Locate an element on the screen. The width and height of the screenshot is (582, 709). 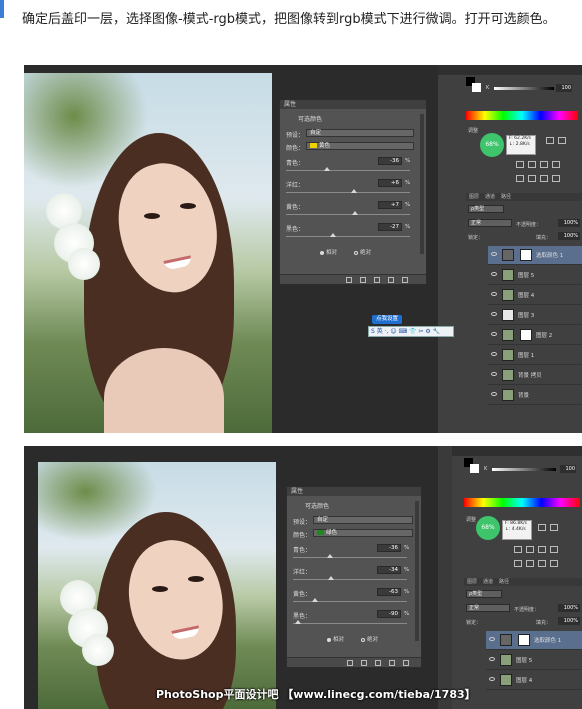
ime-toolbar: S 英 ·, ☺ ⌨ 👕 ✂ ⚙ 🔧 is located at coordinates (411, 331).